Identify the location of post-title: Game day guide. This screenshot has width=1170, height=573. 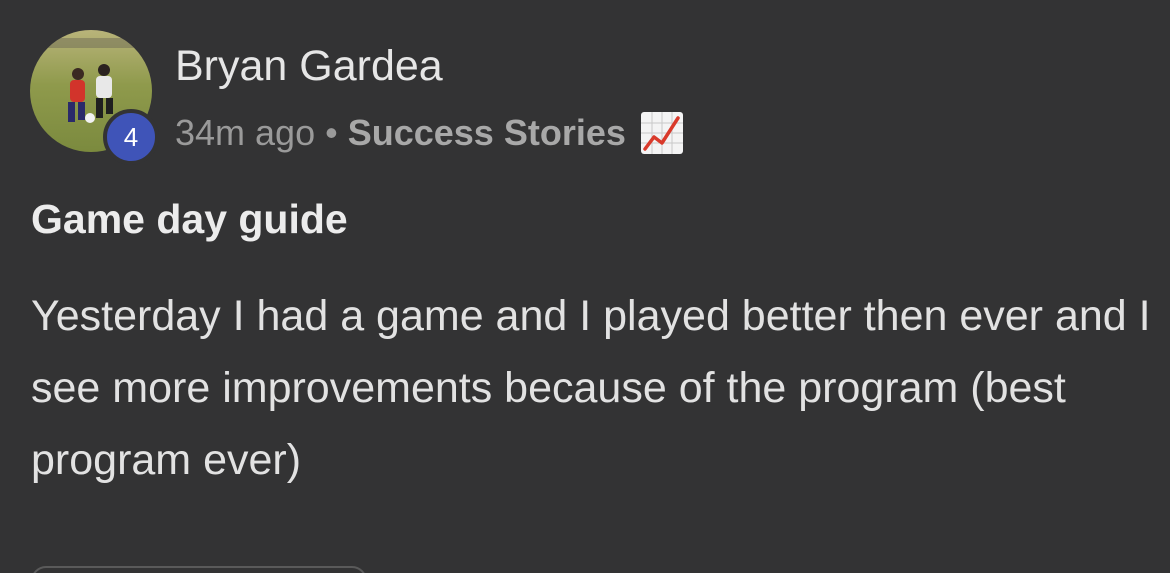
(189, 219).